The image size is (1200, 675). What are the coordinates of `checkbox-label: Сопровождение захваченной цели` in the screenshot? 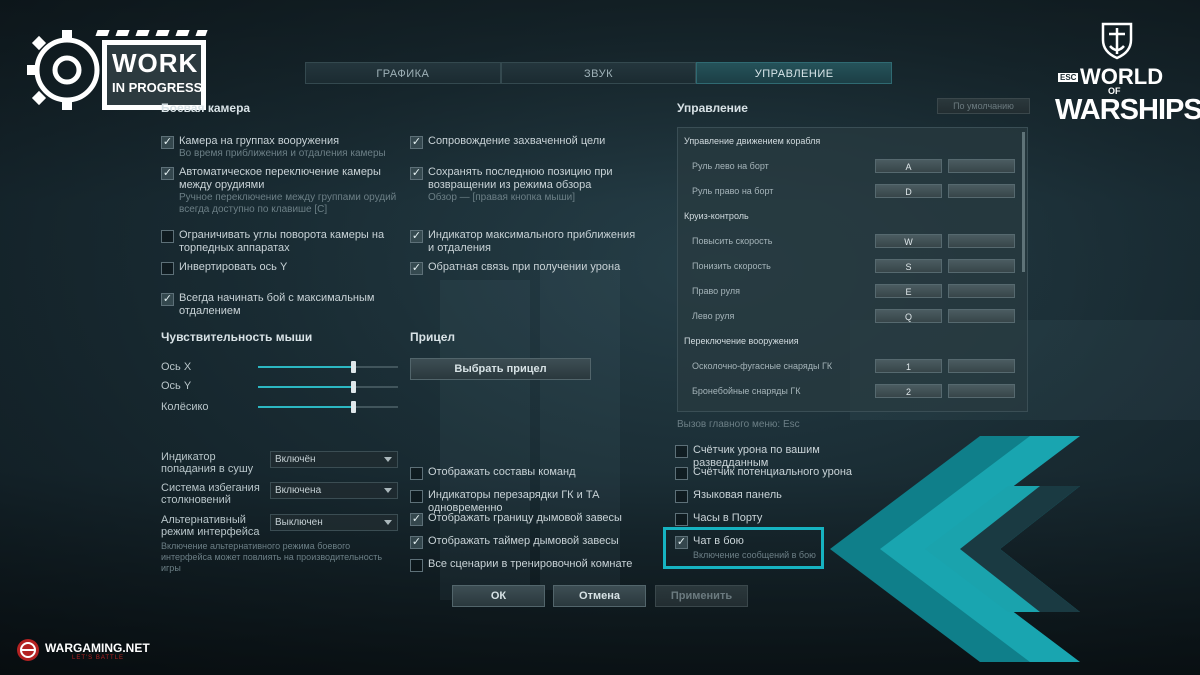 It's located at (517, 141).